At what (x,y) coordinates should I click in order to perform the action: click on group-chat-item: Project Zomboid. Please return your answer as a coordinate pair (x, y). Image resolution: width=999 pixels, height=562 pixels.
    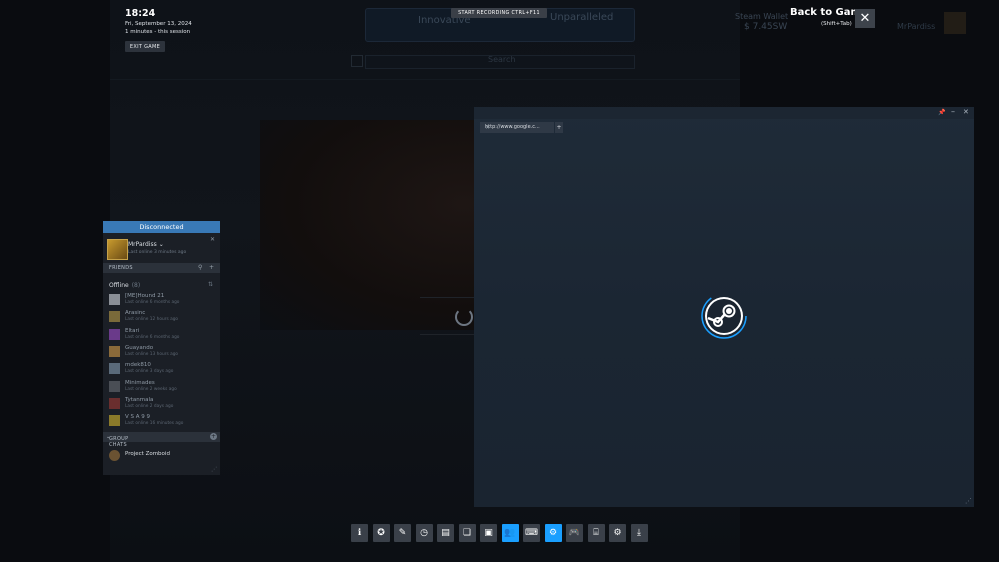
    Looking at the image, I should click on (163, 456).